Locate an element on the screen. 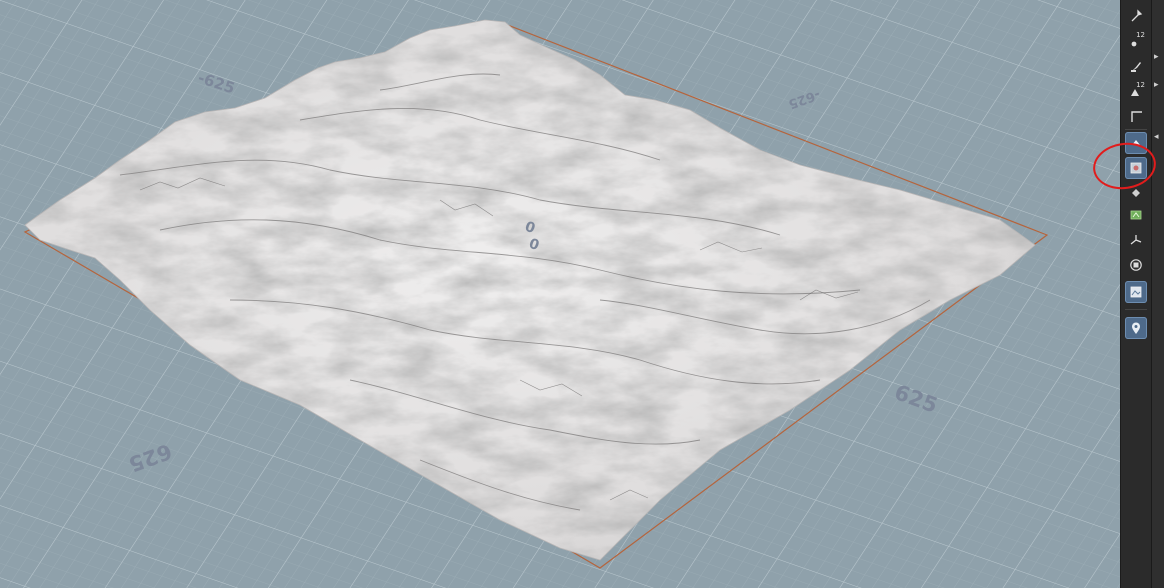 Image resolution: width=1164 pixels, height=588 pixels. axis-icon is located at coordinates (1136, 240).